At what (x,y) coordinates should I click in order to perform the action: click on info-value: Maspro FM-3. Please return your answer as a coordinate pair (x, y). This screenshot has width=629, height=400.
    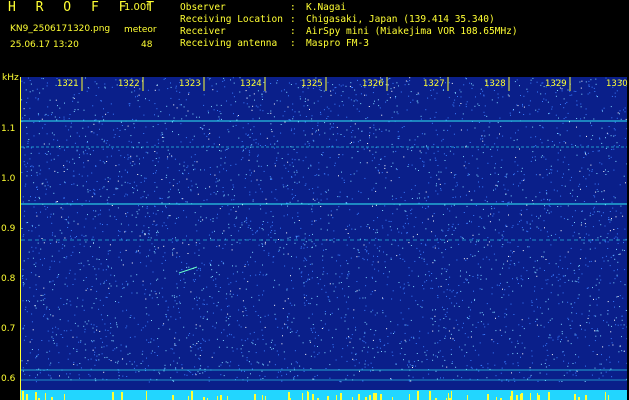
    Looking at the image, I should click on (337, 43).